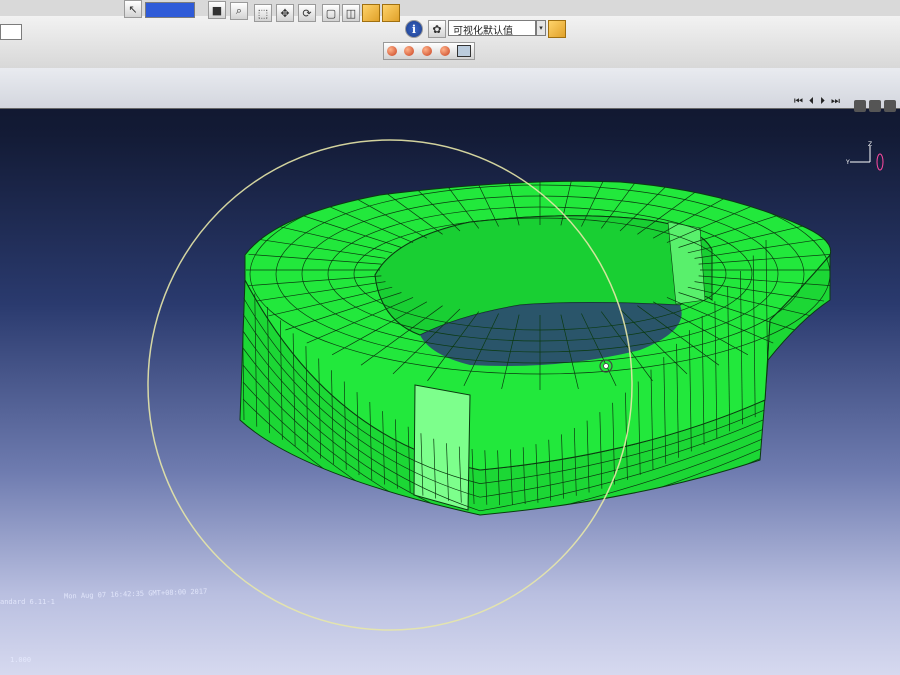  I want to click on rotate-icon: ⟳, so click(307, 13).